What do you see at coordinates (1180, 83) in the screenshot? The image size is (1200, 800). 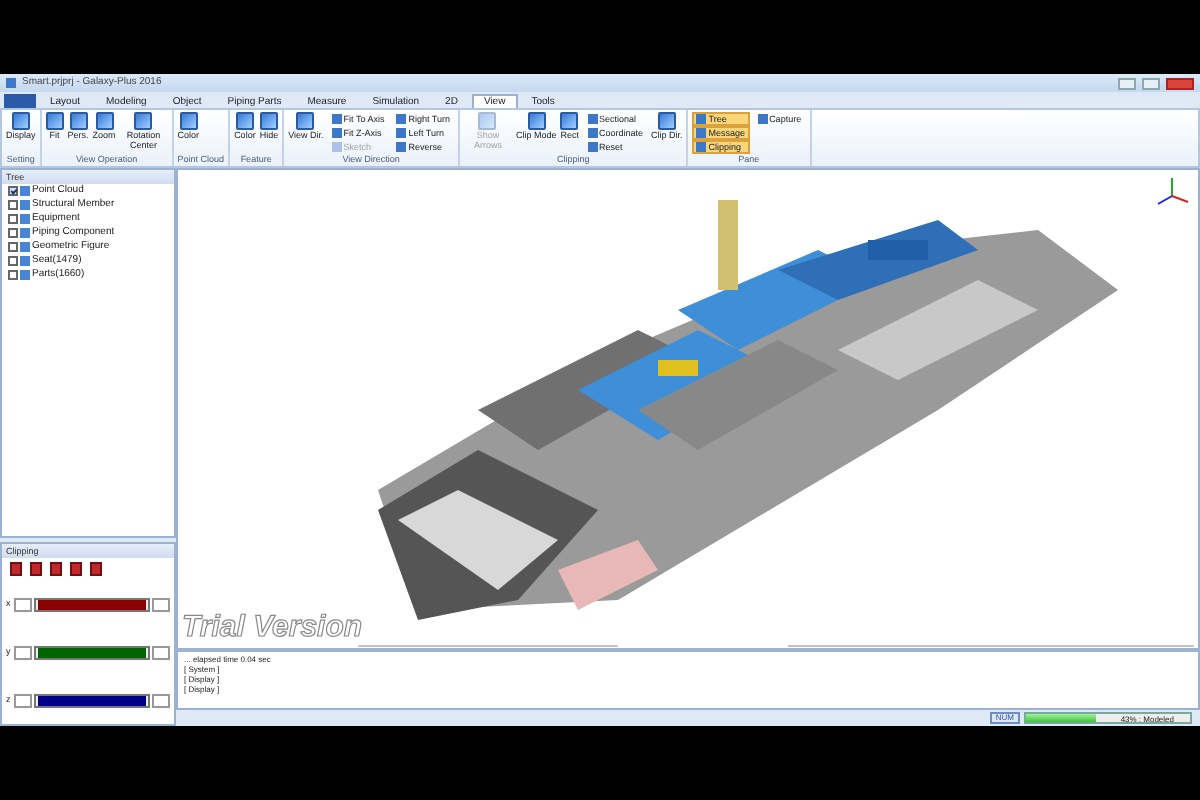 I see `close-button` at bounding box center [1180, 83].